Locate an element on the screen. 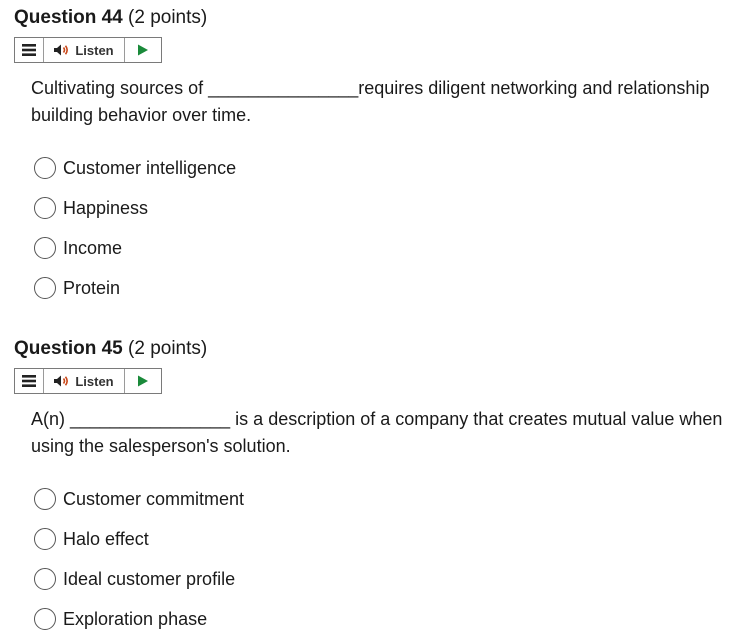 The width and height of the screenshot is (736, 632). answer-option: Customer commitment is located at coordinates (139, 499).